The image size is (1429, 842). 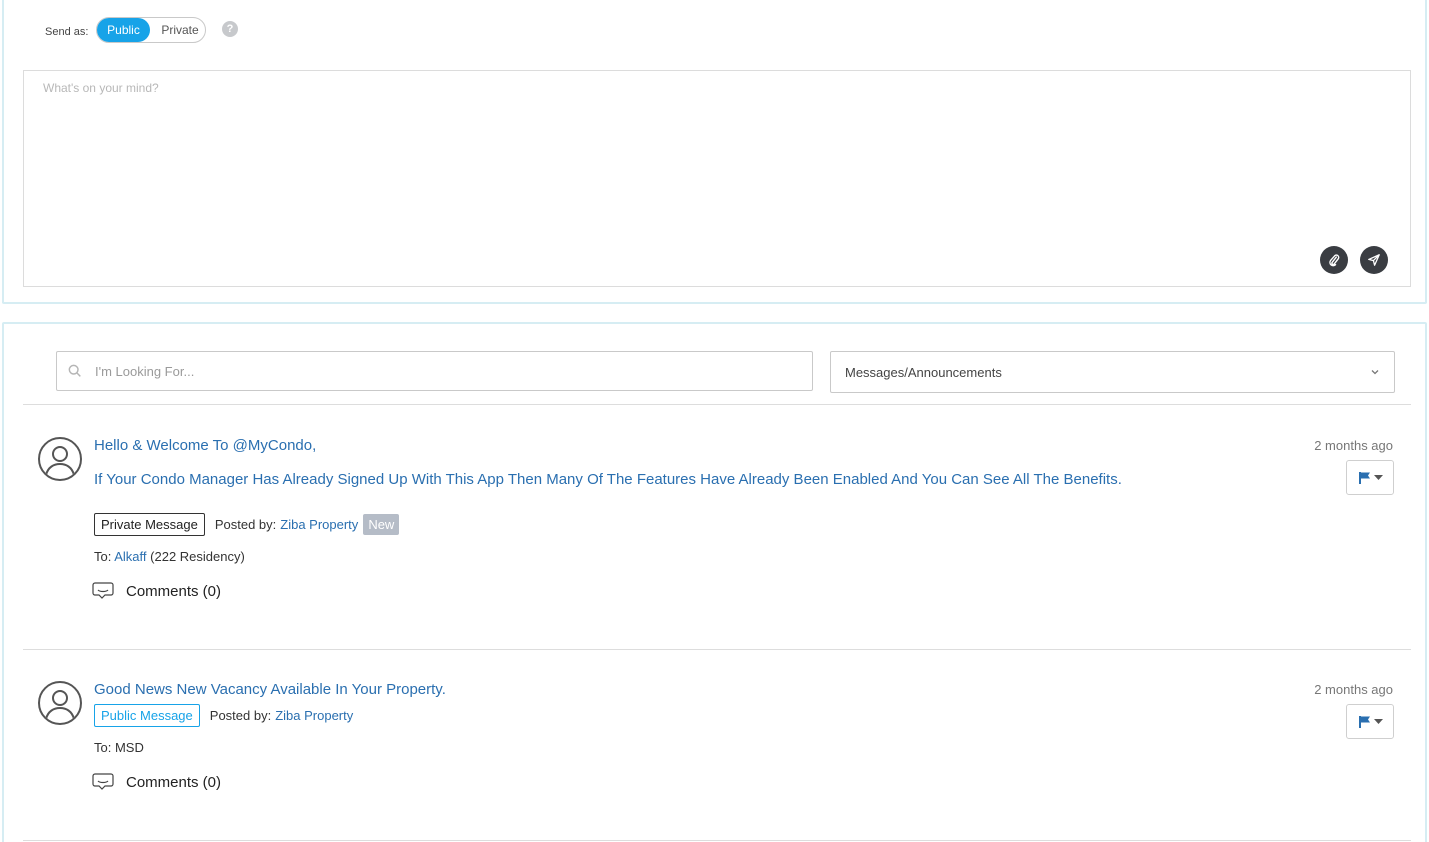 I want to click on filter-select: Messages/Announcements, so click(x=1112, y=372).